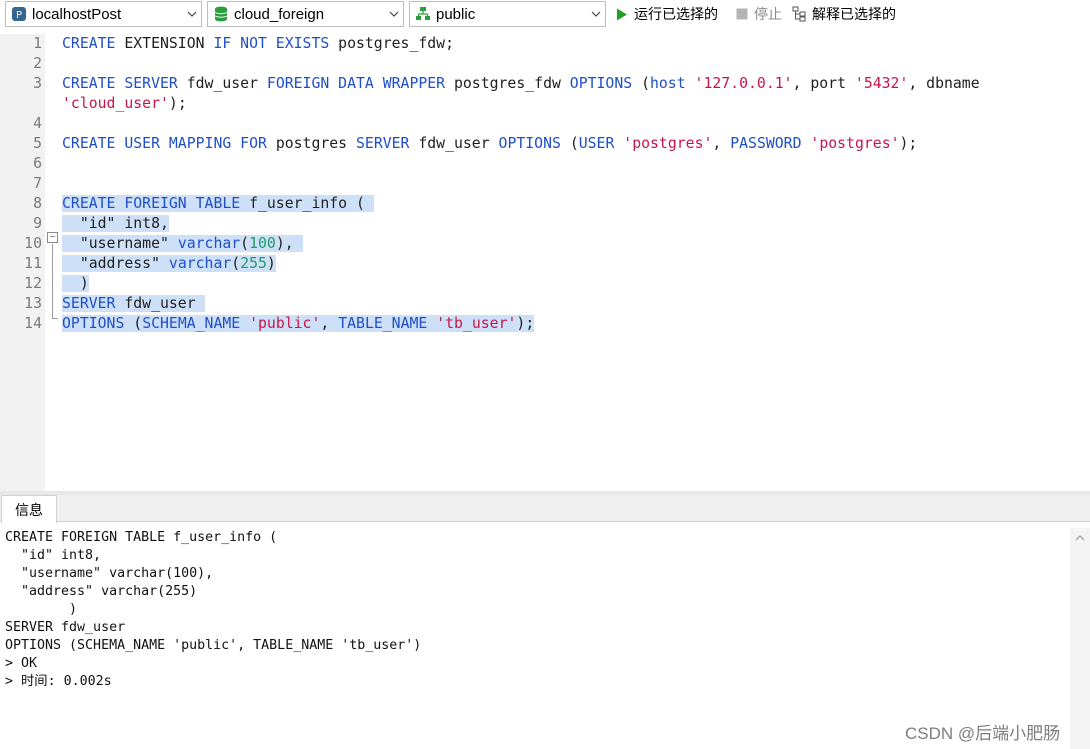  What do you see at coordinates (311, 143) in the screenshot?
I see `sql-text: postgres` at bounding box center [311, 143].